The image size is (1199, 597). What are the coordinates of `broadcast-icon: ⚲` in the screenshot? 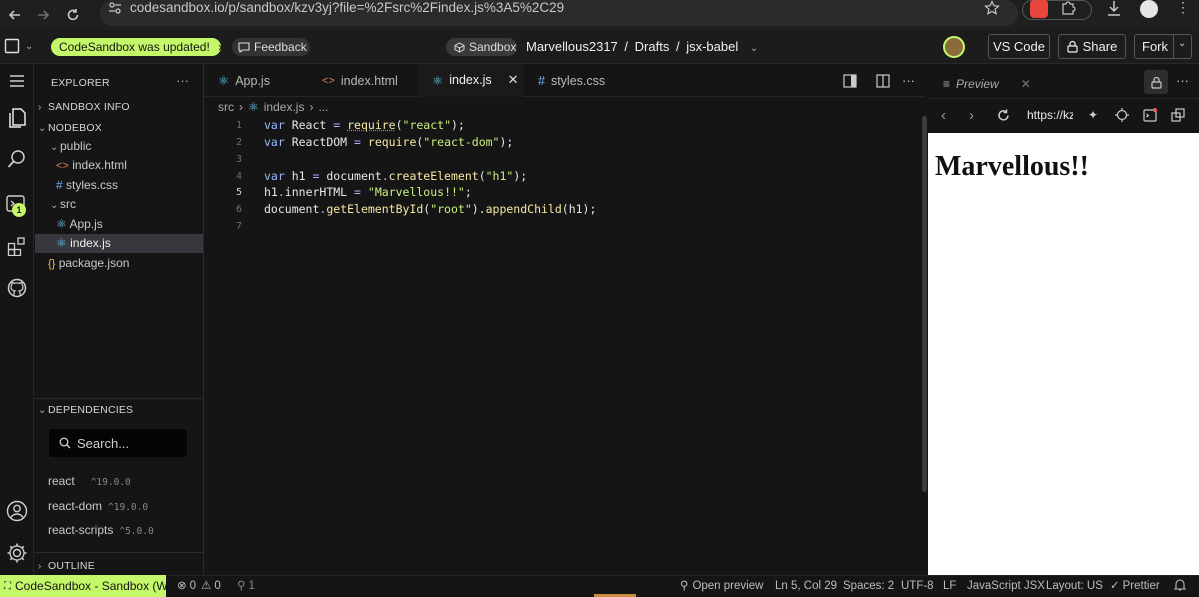 It's located at (684, 586).